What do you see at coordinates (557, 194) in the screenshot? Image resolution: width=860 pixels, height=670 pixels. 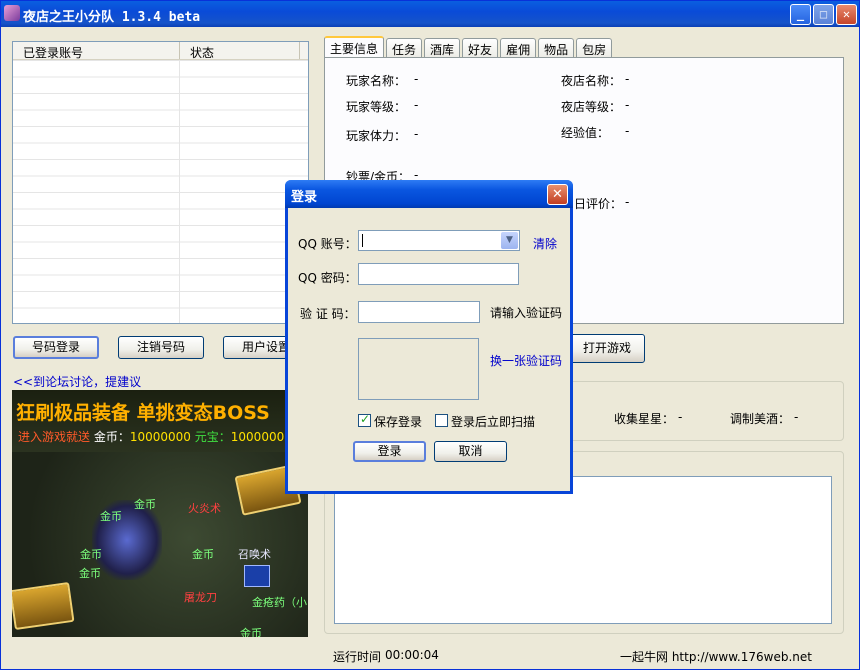 I see `login-dialog-close-button: ✕` at bounding box center [557, 194].